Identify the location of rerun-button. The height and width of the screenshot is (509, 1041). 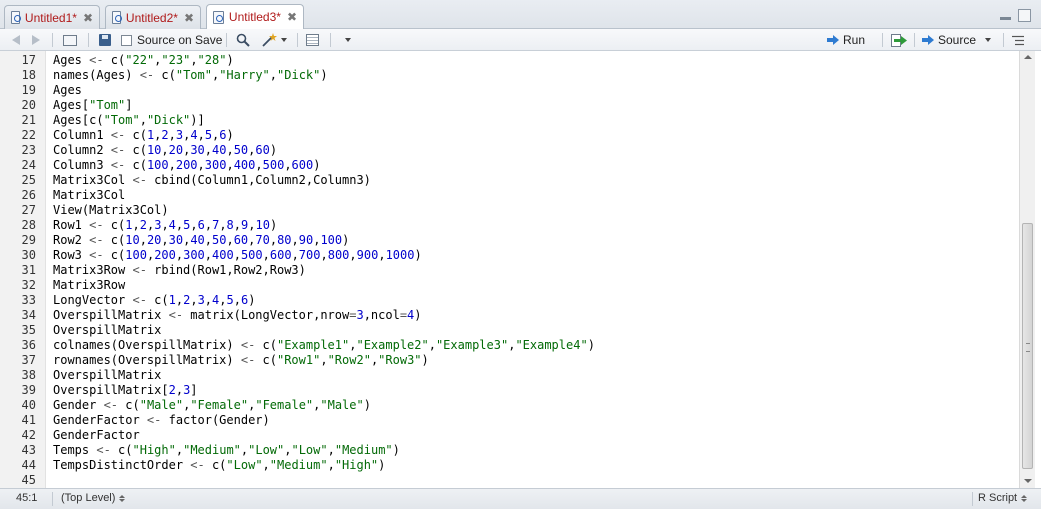
(900, 40).